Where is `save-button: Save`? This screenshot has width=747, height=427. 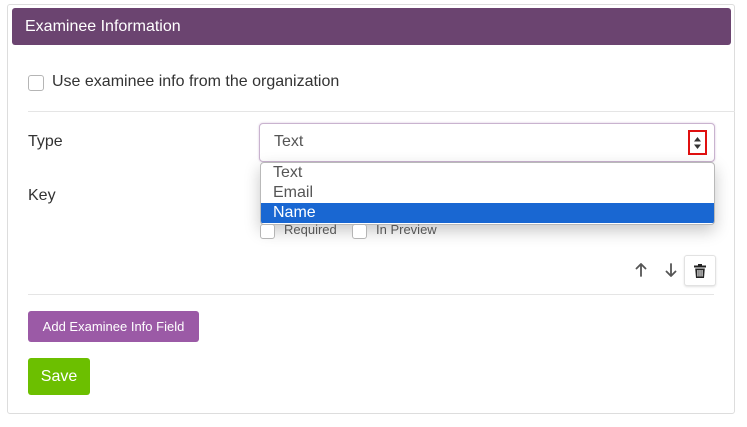 save-button: Save is located at coordinates (59, 376).